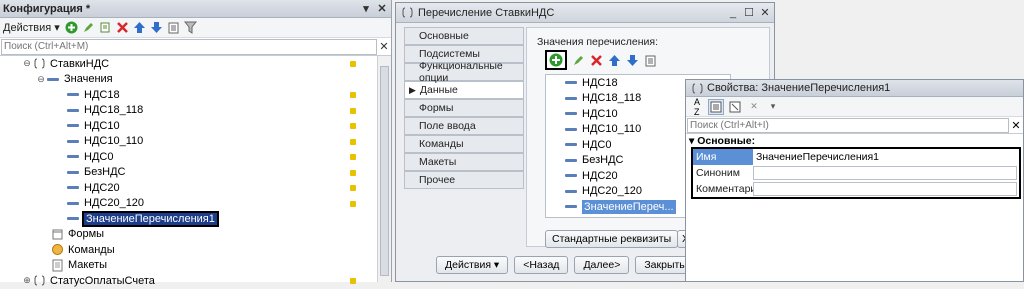 The width and height of the screenshot is (1024, 289). Describe the element at coordinates (697, 107) in the screenshot. I see `sort-alpha-icon: AZ` at that location.